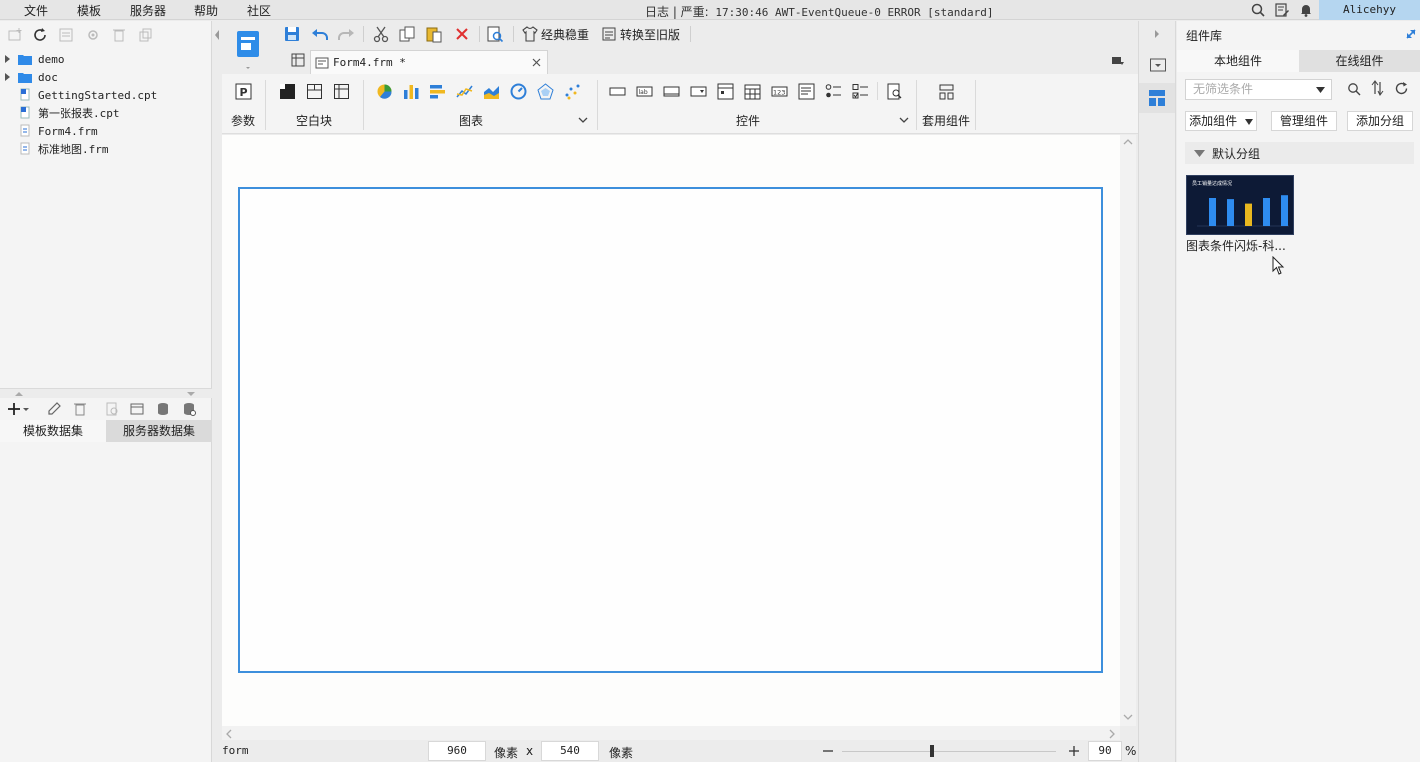 This screenshot has height=762, width=1420. I want to click on tab-list-icon, so click(1118, 61).